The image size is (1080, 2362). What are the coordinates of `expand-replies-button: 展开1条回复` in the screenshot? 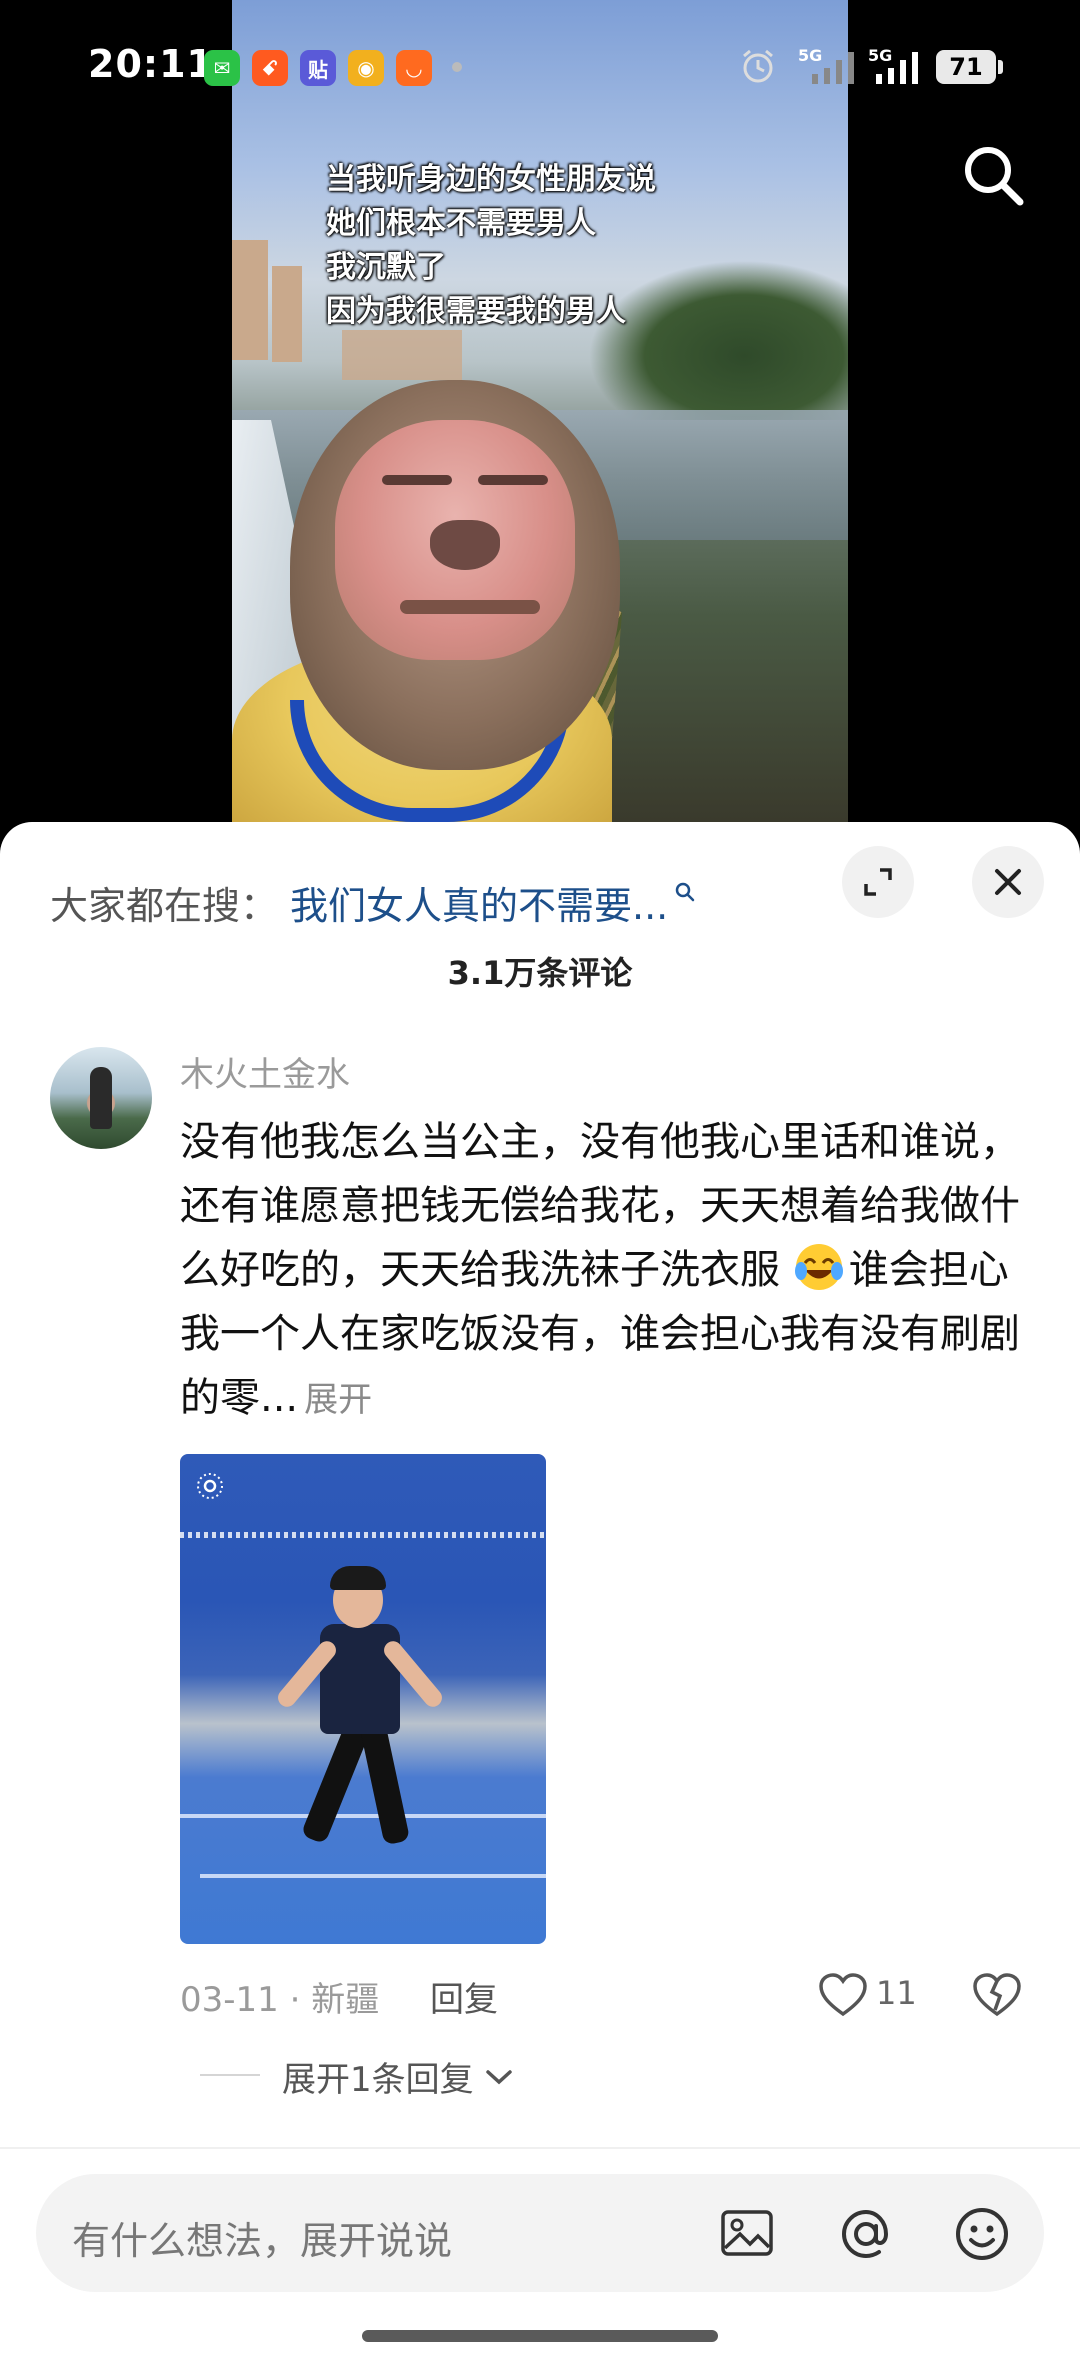 It's located at (398, 2076).